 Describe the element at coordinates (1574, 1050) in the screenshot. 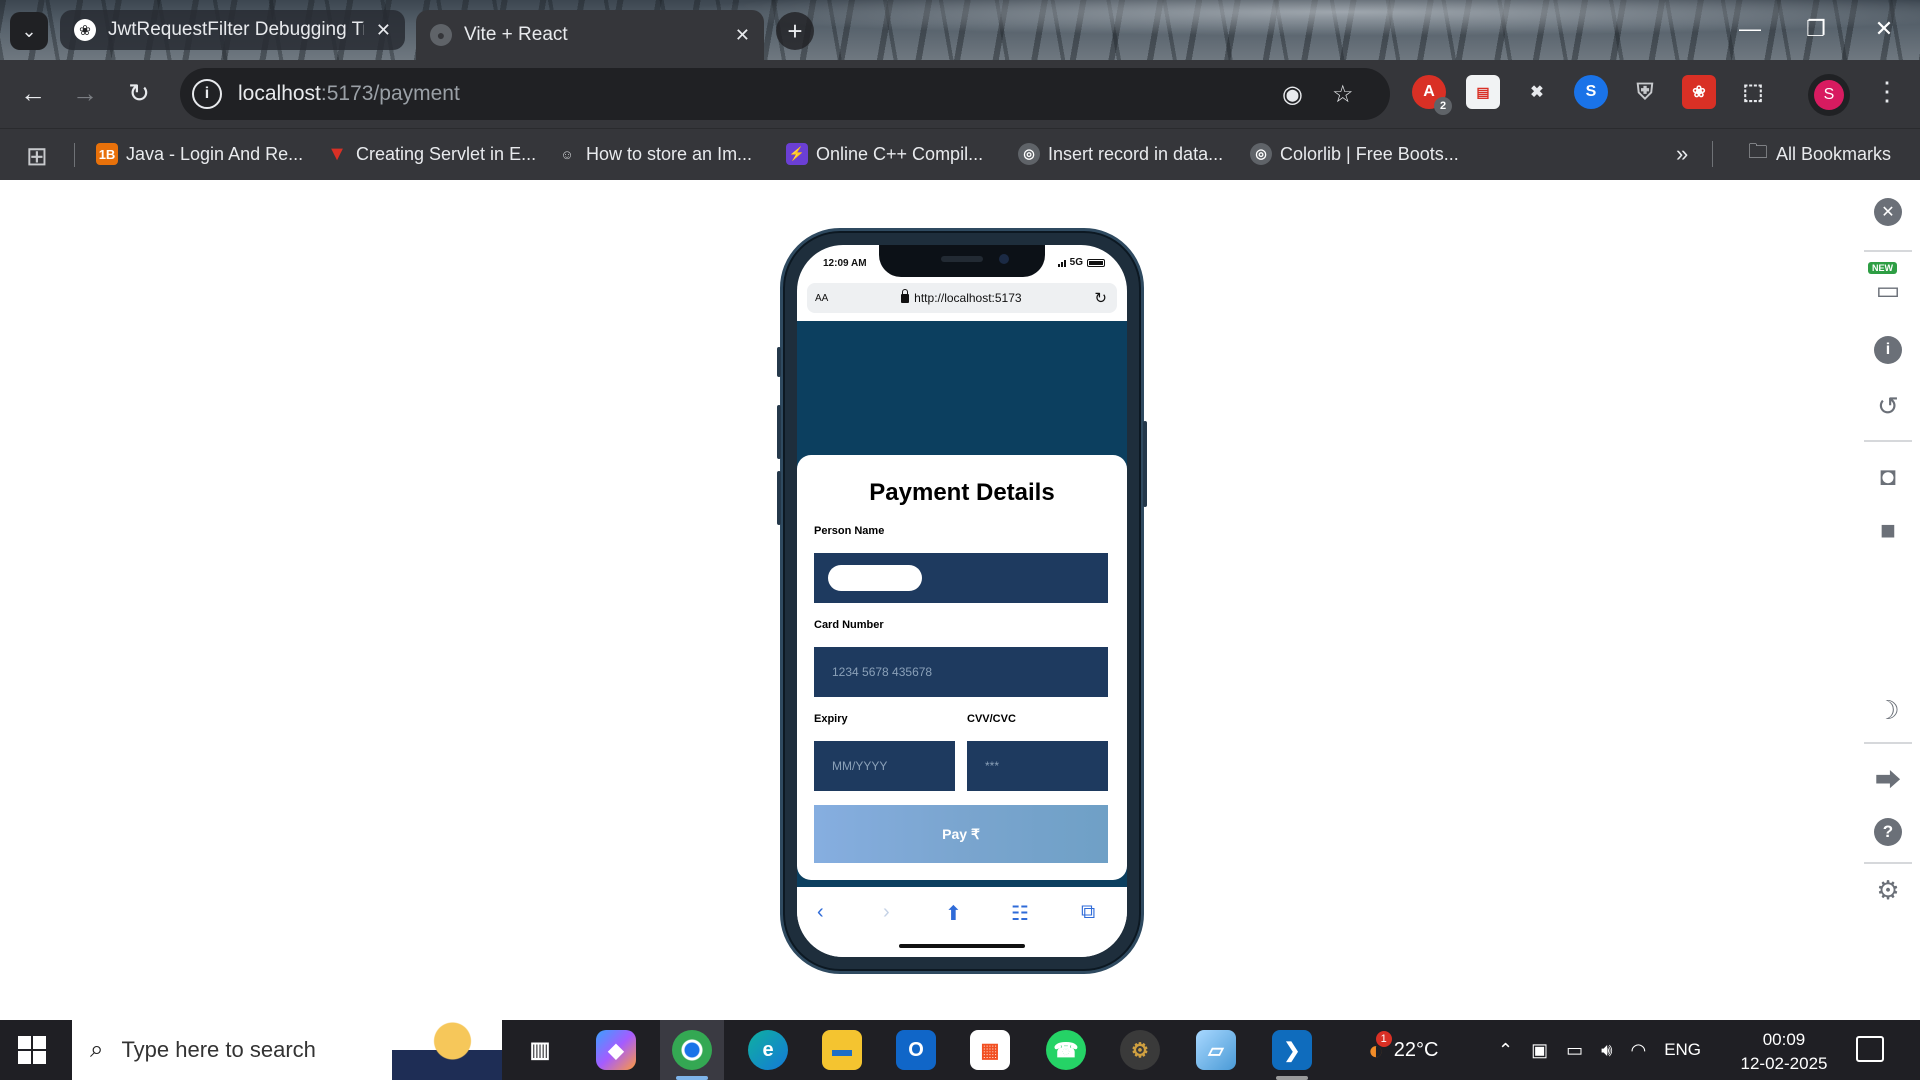

I see `battery-icon: ▭` at that location.